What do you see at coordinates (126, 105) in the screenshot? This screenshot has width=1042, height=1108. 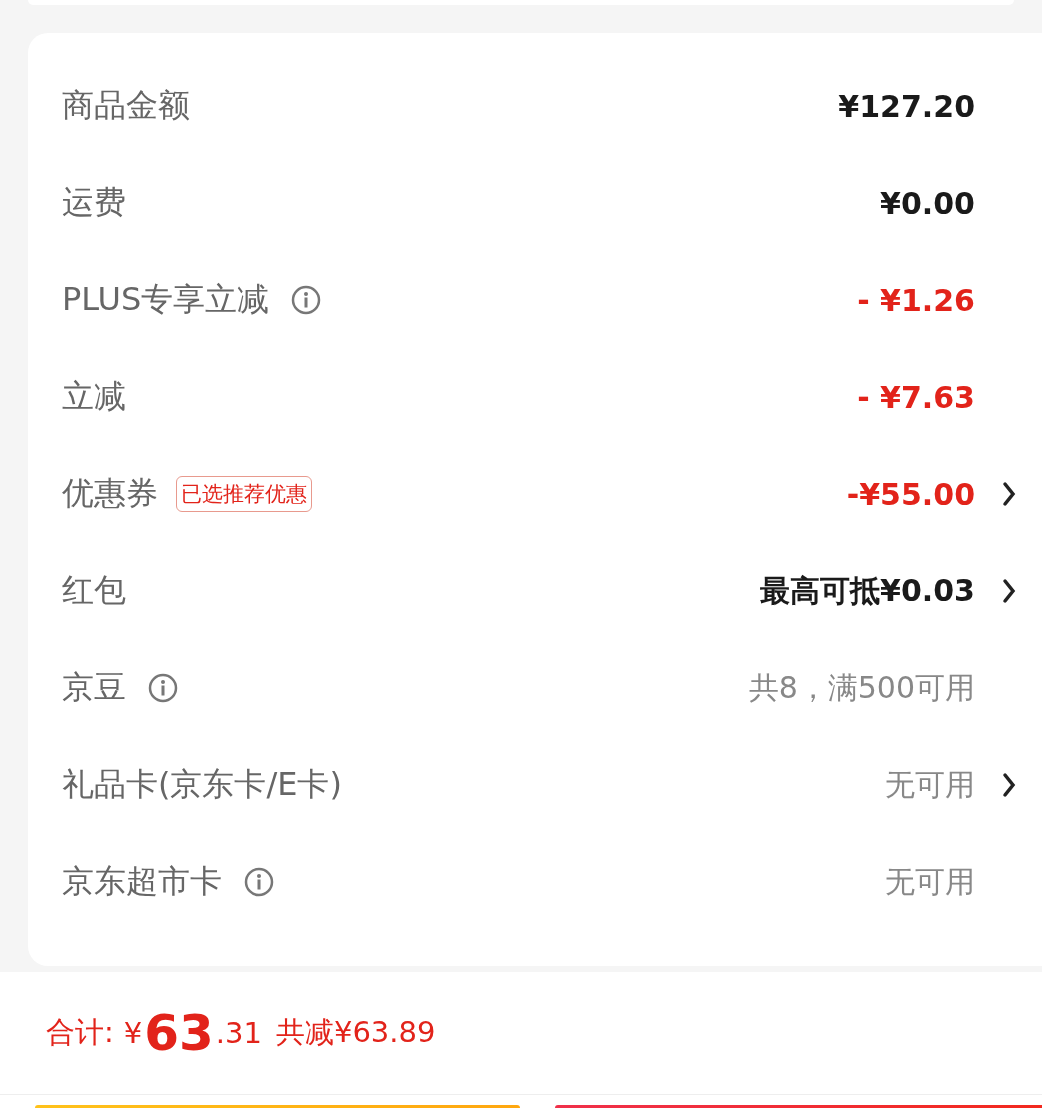 I see `row-label: 商品金额` at bounding box center [126, 105].